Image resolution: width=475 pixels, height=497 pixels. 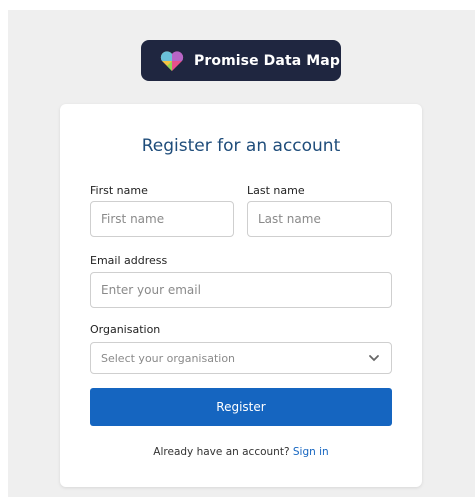 I want to click on logo-text: Promise Data Map, so click(x=267, y=60).